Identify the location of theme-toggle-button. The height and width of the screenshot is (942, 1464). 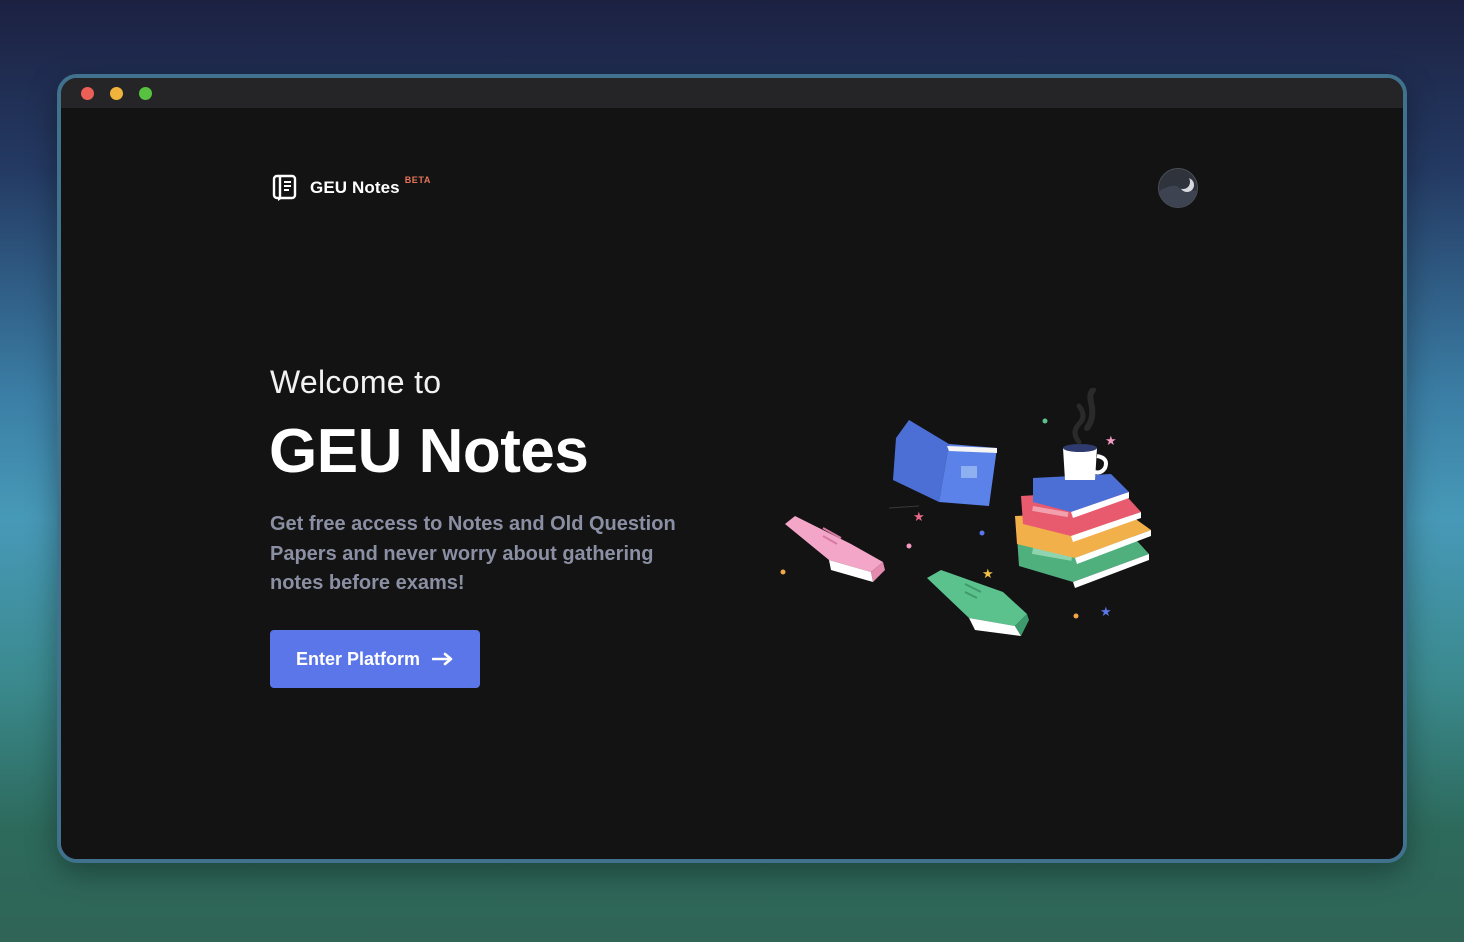
(1178, 188).